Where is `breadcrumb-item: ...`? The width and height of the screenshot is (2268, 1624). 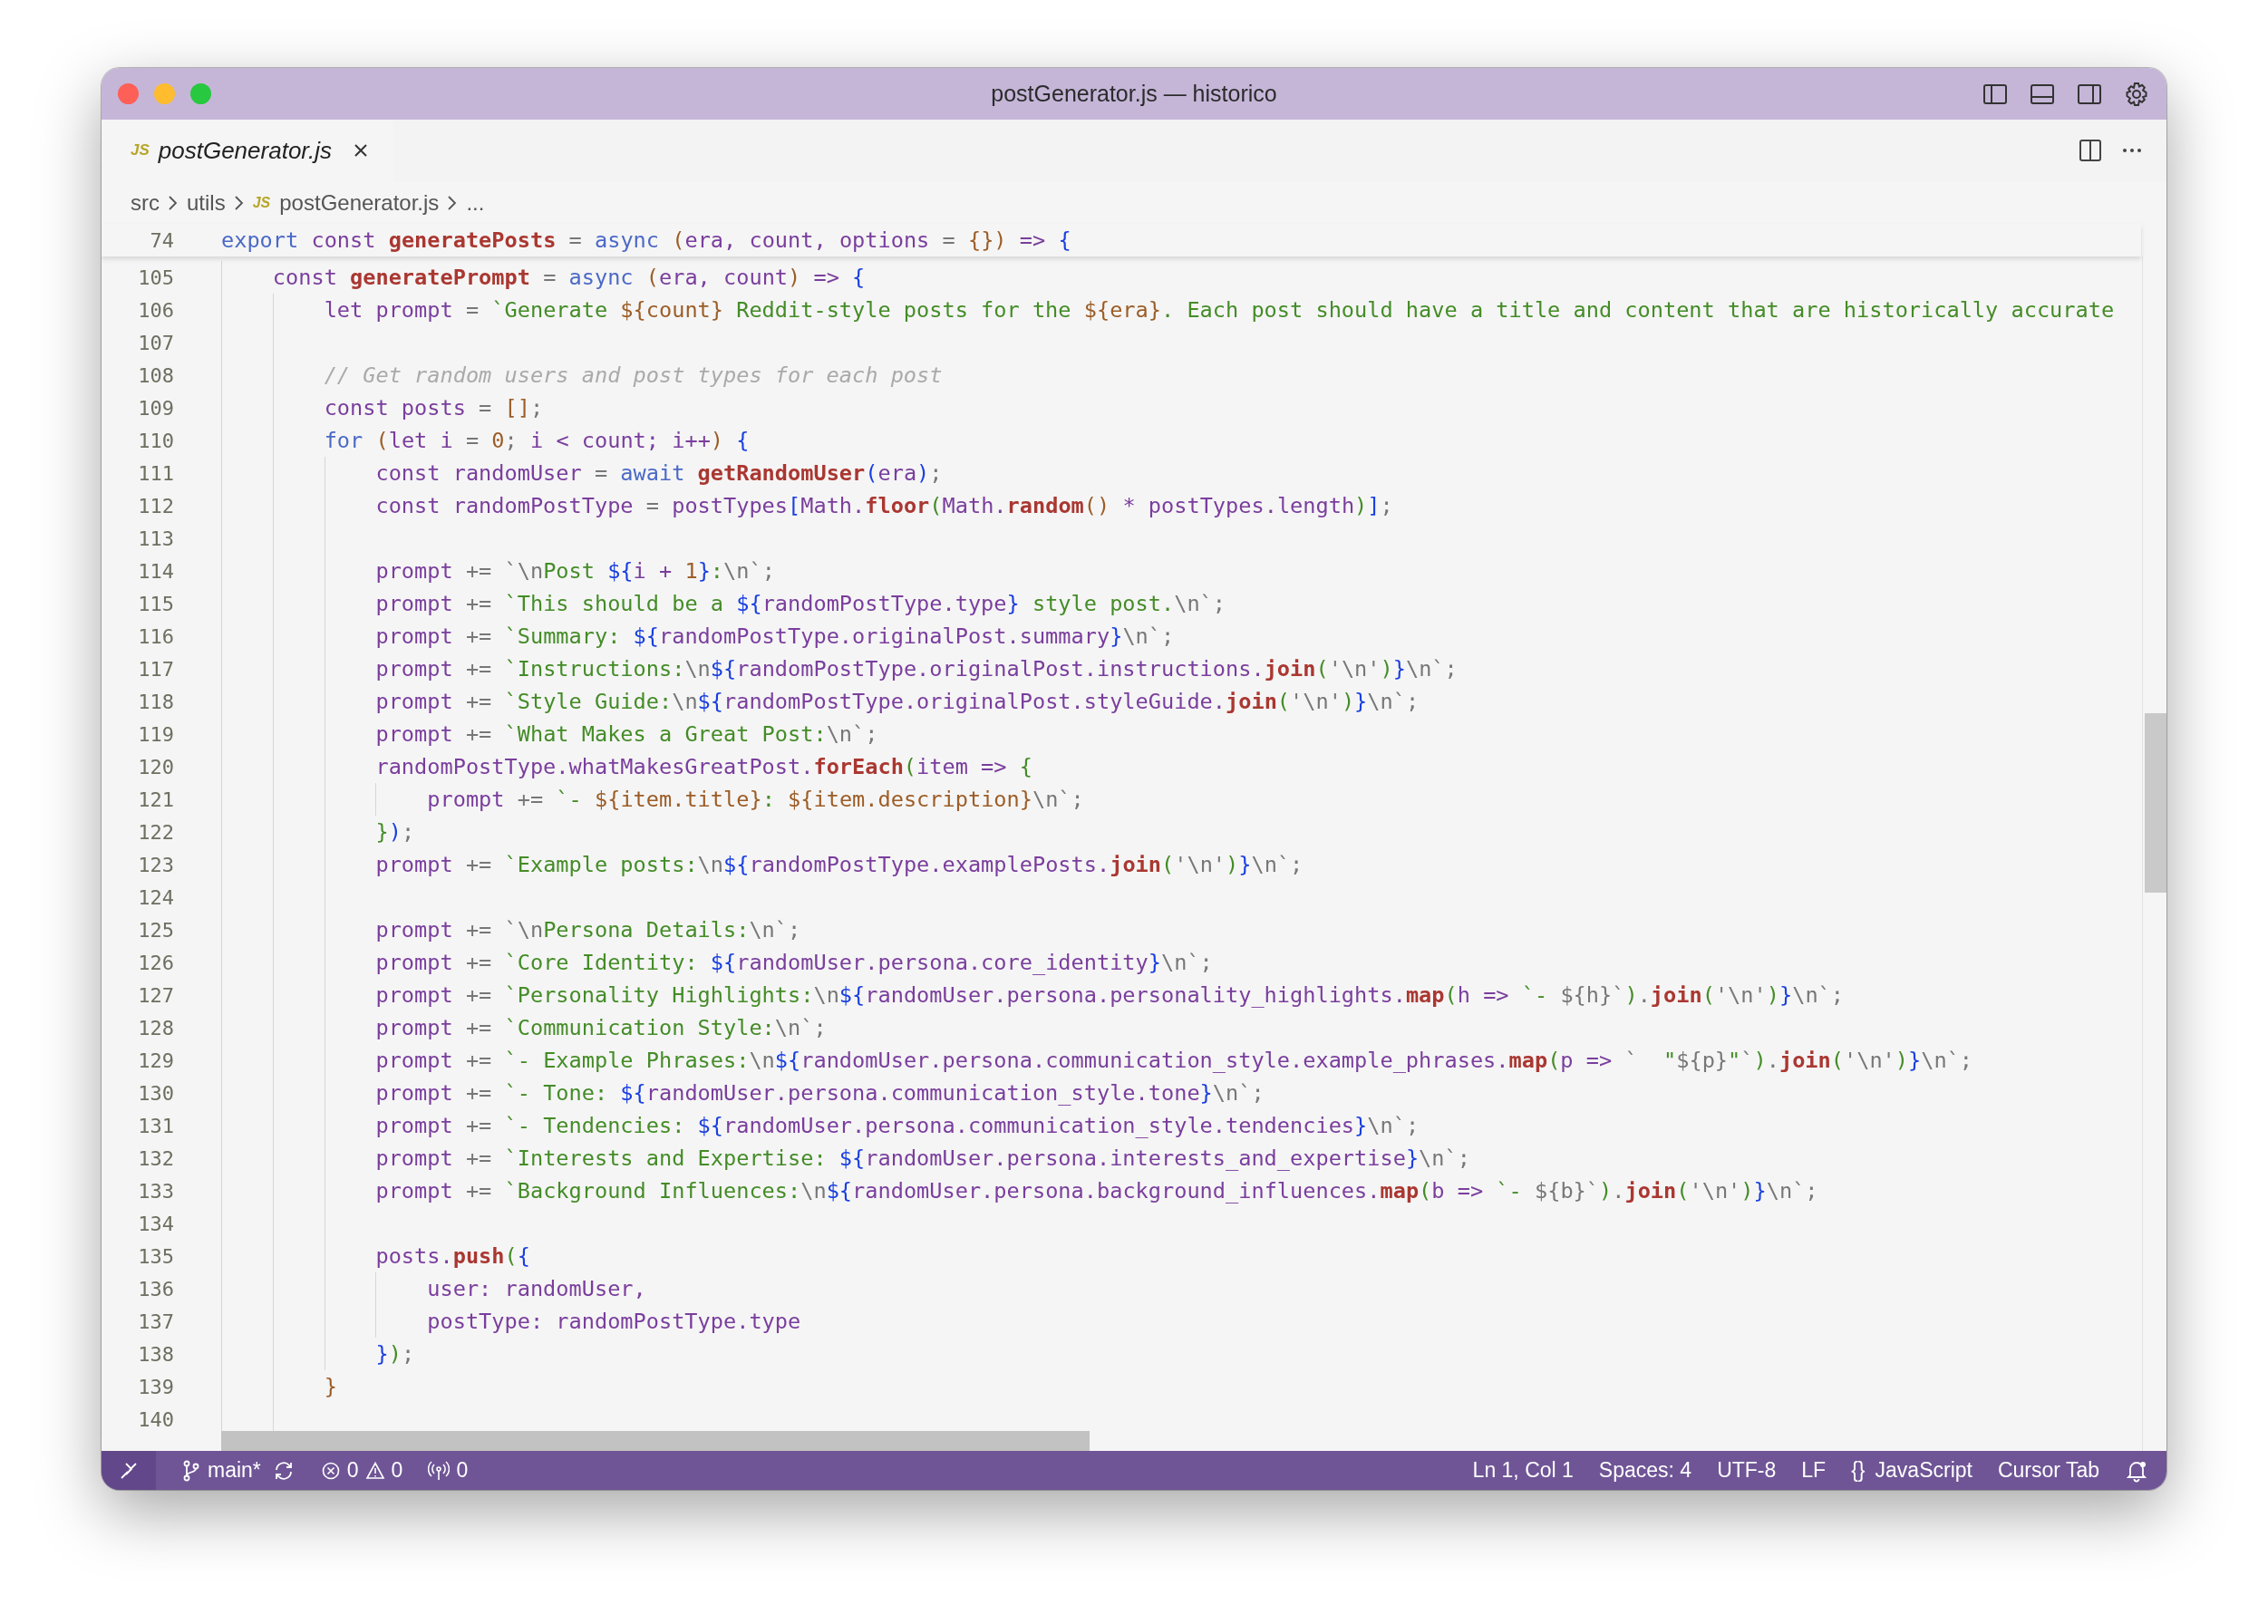
breadcrumb-item: ... is located at coordinates (476, 202).